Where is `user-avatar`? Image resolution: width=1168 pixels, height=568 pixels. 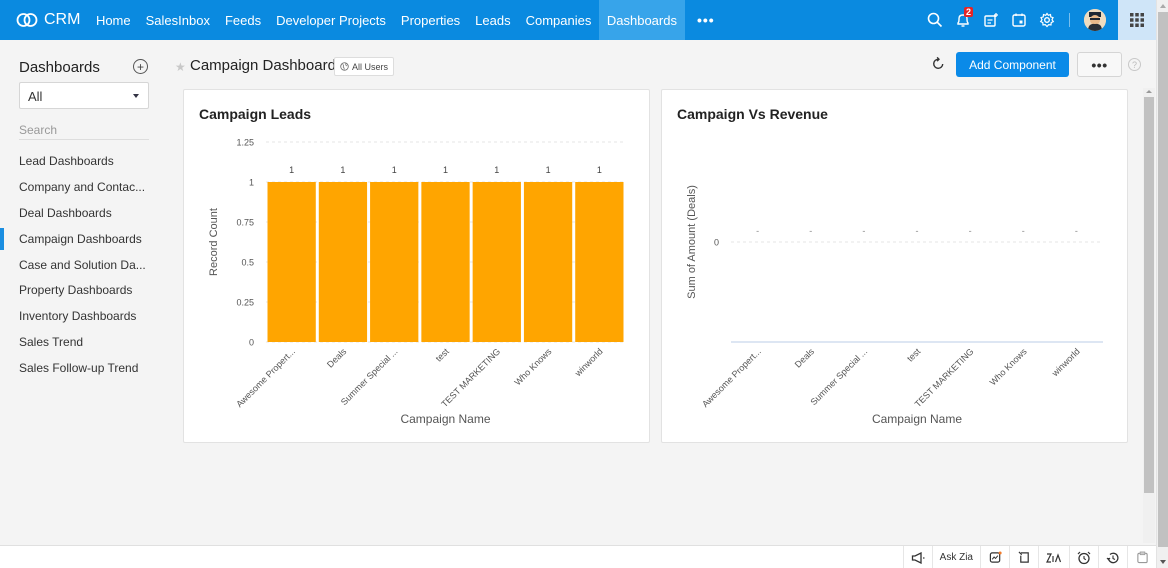
user-avatar is located at coordinates (1095, 20).